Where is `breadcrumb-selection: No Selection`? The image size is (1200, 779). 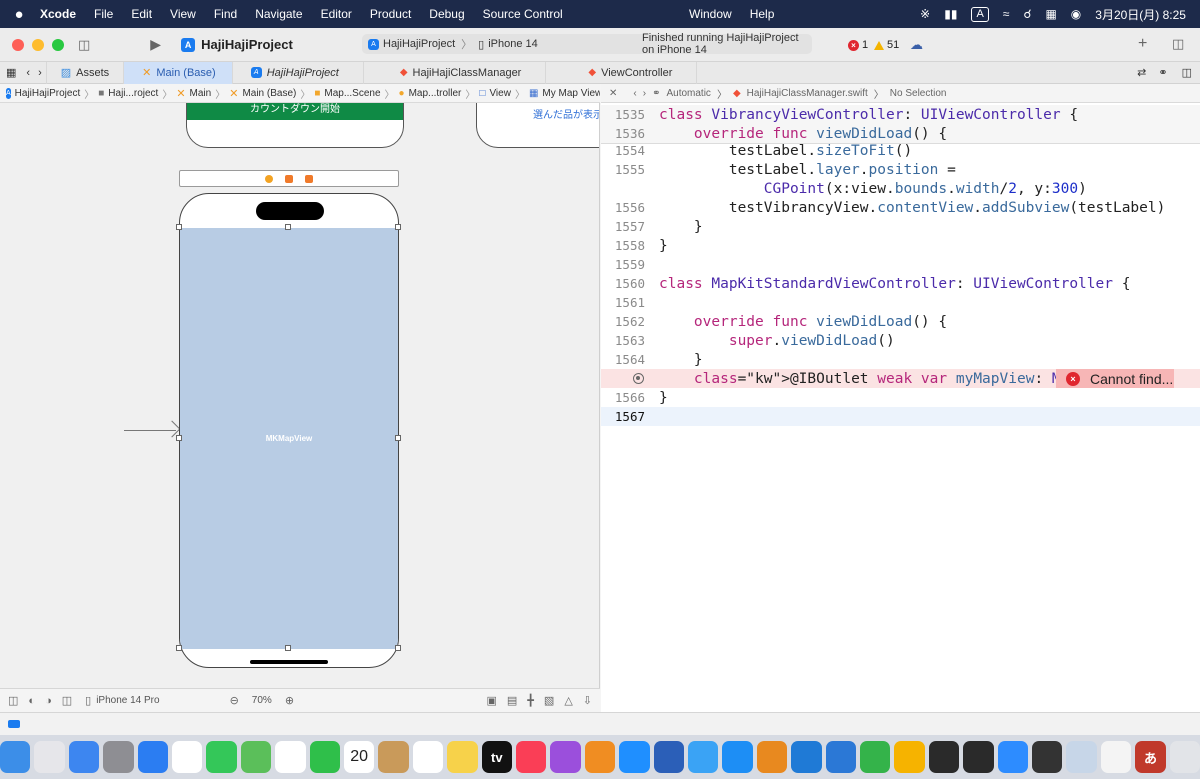 breadcrumb-selection: No Selection is located at coordinates (918, 93).